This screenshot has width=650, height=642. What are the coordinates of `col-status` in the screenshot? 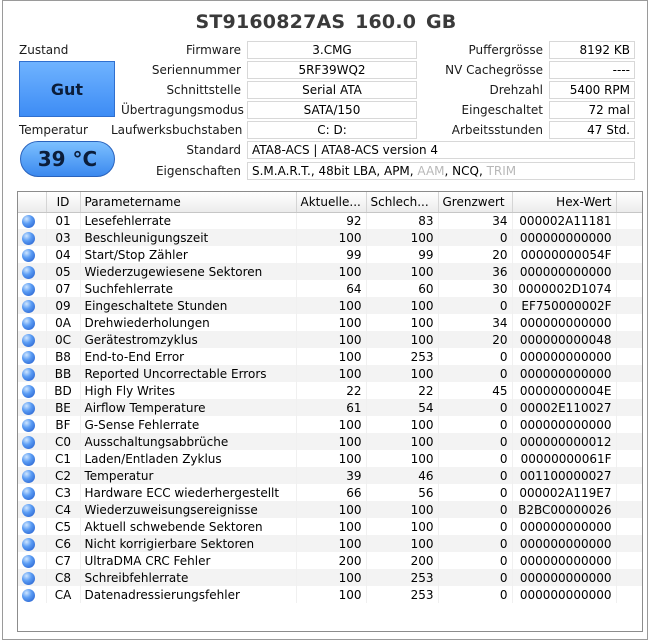 It's located at (32, 202).